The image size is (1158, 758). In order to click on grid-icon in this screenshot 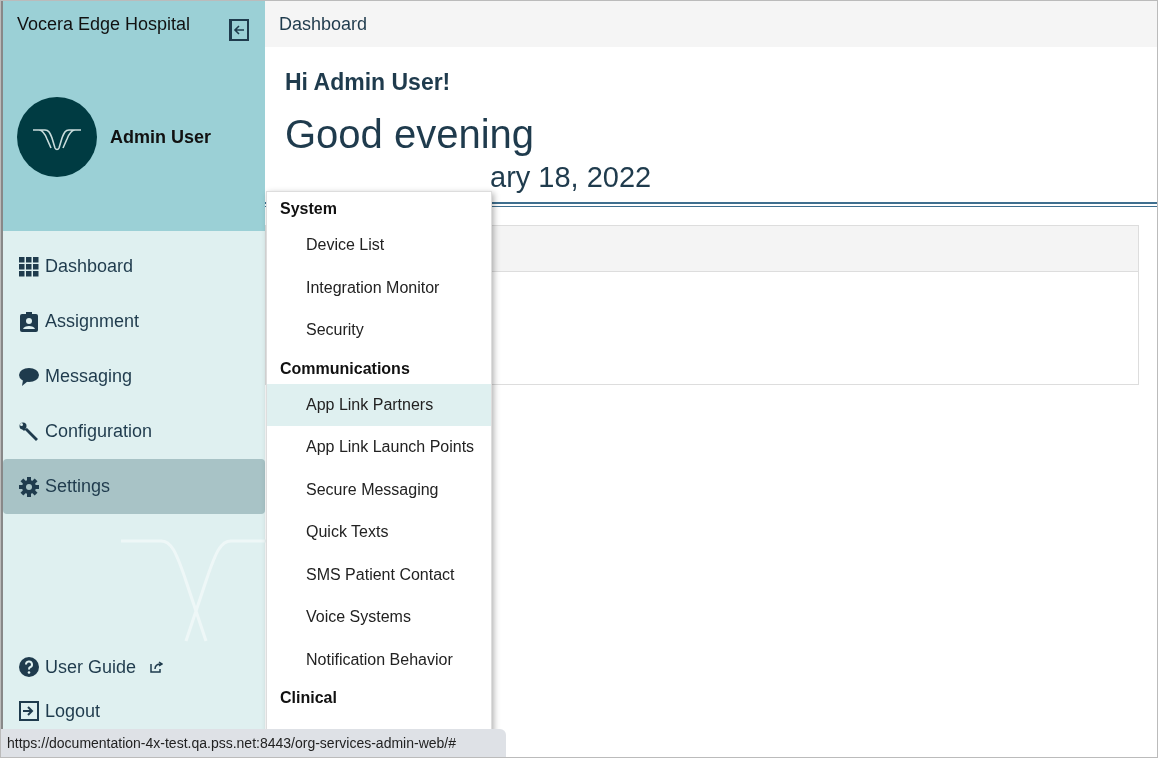, I will do `click(29, 266)`.